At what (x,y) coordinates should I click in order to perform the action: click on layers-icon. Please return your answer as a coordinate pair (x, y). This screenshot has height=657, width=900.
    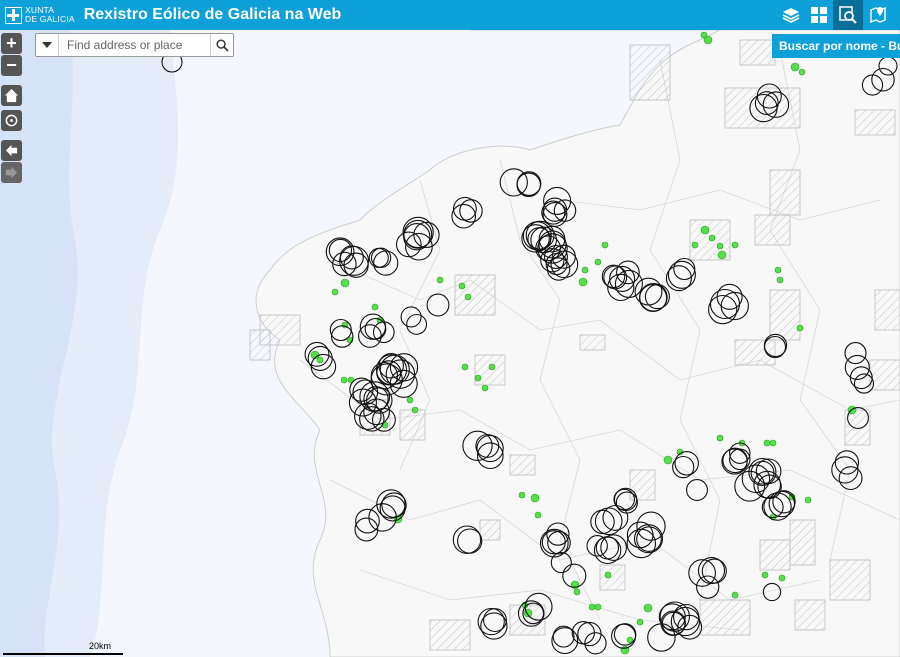
    Looking at the image, I should click on (791, 15).